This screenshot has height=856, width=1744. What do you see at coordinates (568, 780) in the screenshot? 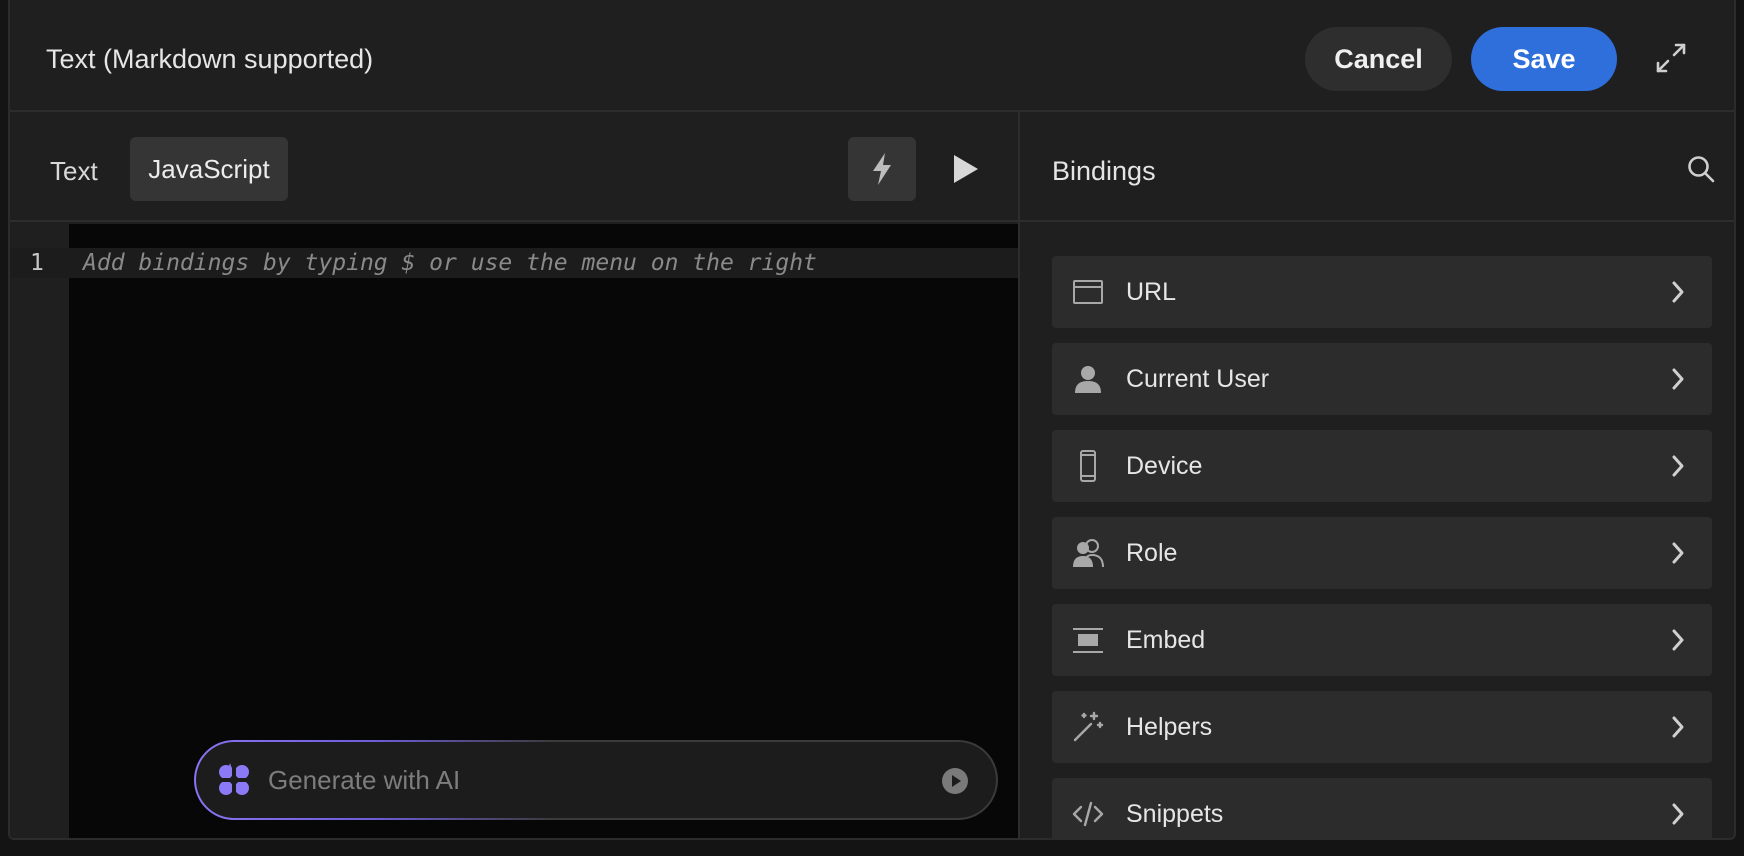
I see `ai-prompt-input` at bounding box center [568, 780].